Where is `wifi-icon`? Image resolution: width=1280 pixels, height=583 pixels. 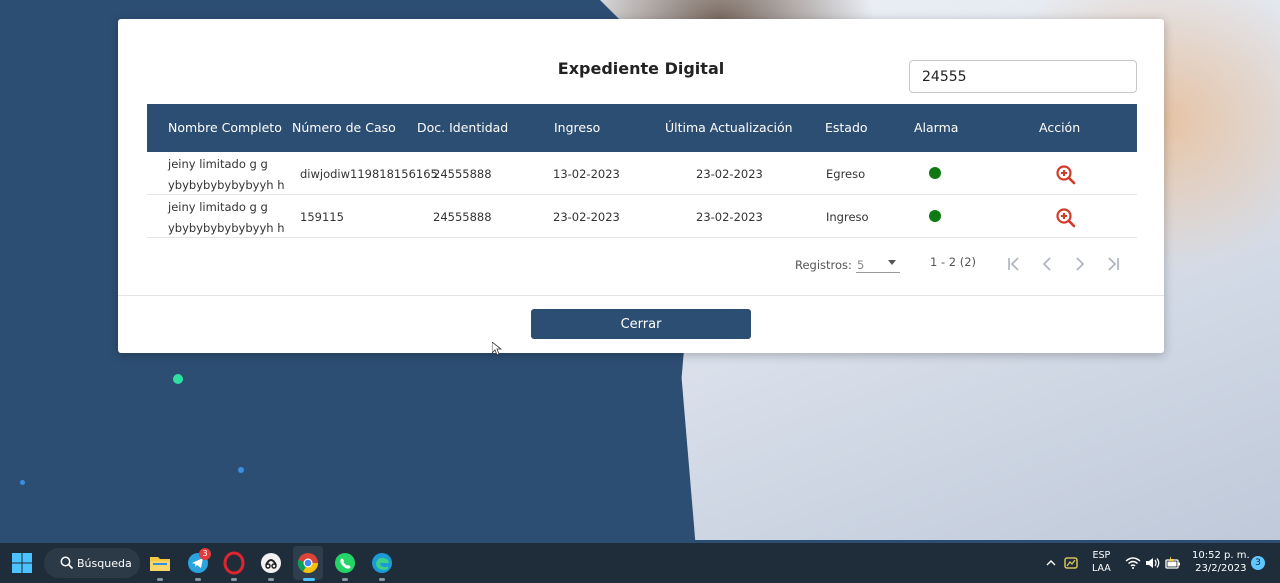 wifi-icon is located at coordinates (1133, 563).